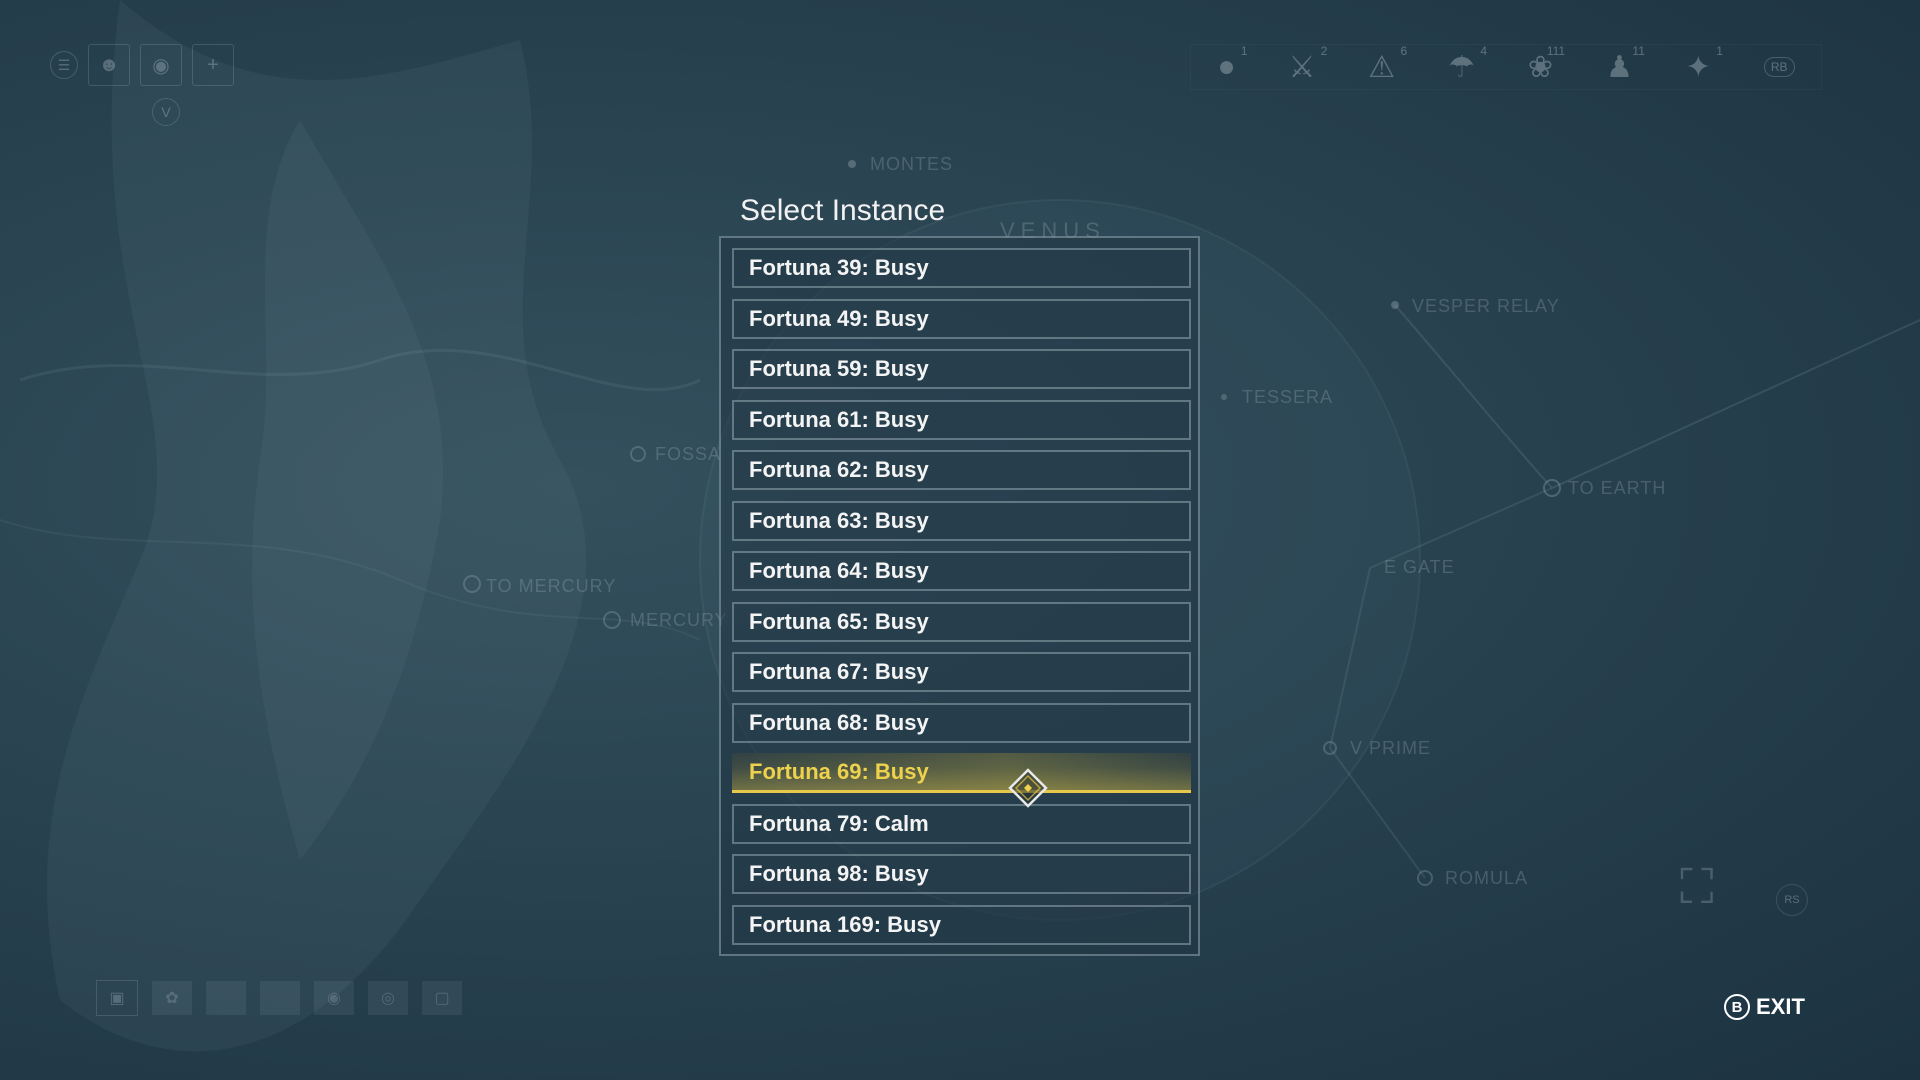  Describe the element at coordinates (1232, 64) in the screenshot. I see `alert-pin-icon: ● 1` at that location.